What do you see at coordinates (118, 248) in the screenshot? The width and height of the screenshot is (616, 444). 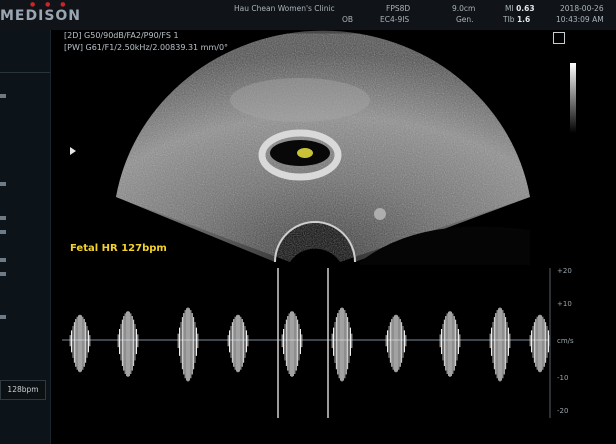 I see `fetal-hr-measurement: Fetal HR 127bpm` at bounding box center [118, 248].